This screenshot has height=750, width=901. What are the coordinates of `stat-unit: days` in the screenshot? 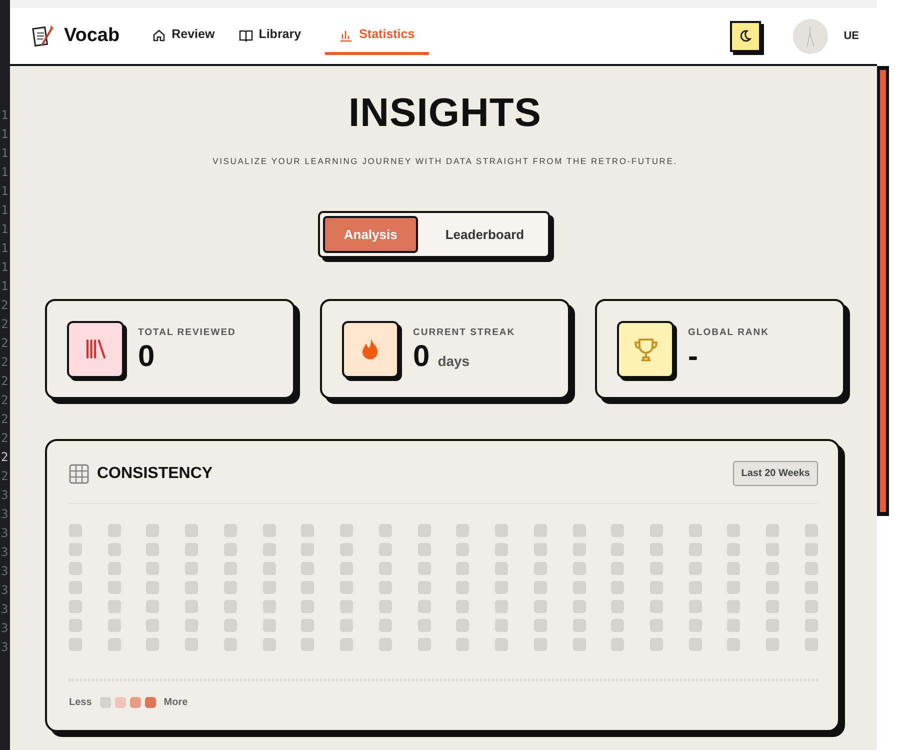 It's located at (454, 361).